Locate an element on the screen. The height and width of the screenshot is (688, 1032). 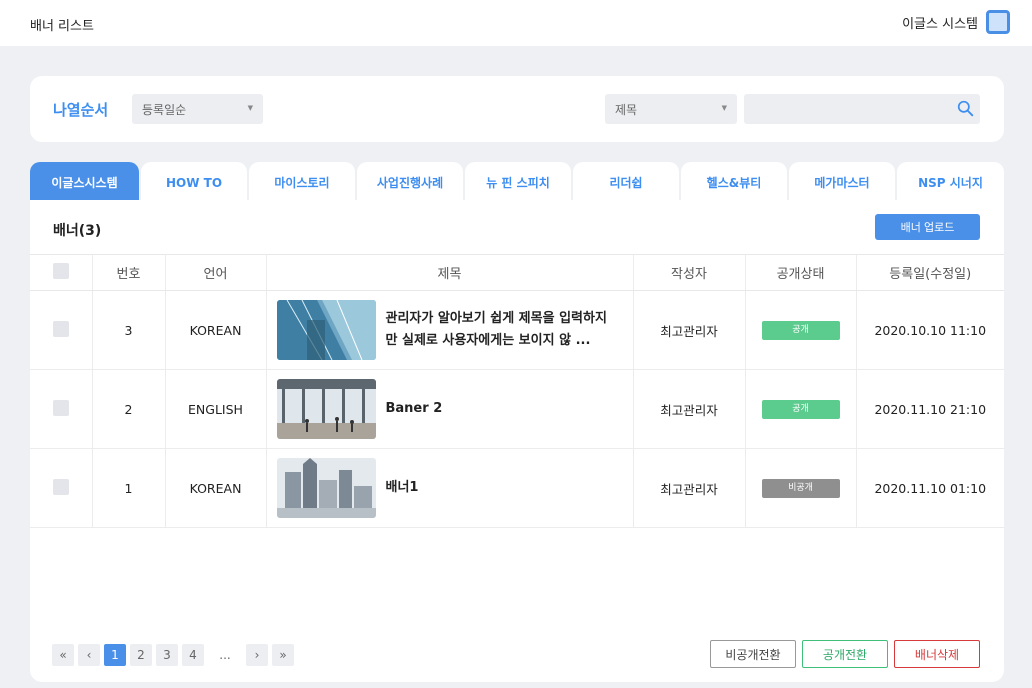
top-bar: 배너 리스트 이글스 시스템 is located at coordinates (516, 23).